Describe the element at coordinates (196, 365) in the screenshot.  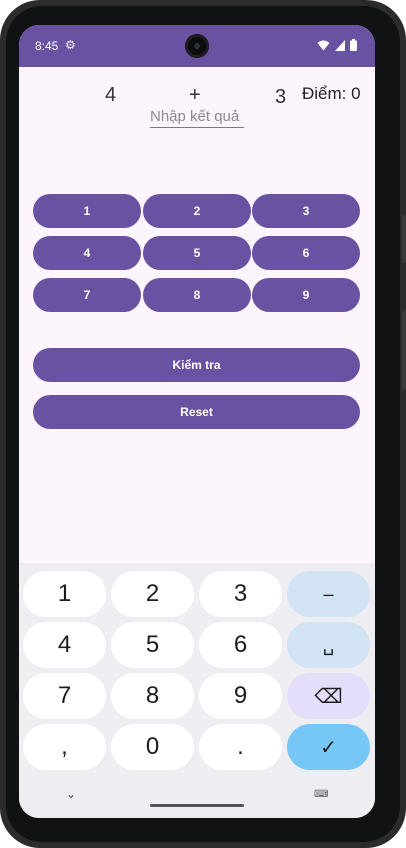
I see `check-button: Kiểm tra` at that location.